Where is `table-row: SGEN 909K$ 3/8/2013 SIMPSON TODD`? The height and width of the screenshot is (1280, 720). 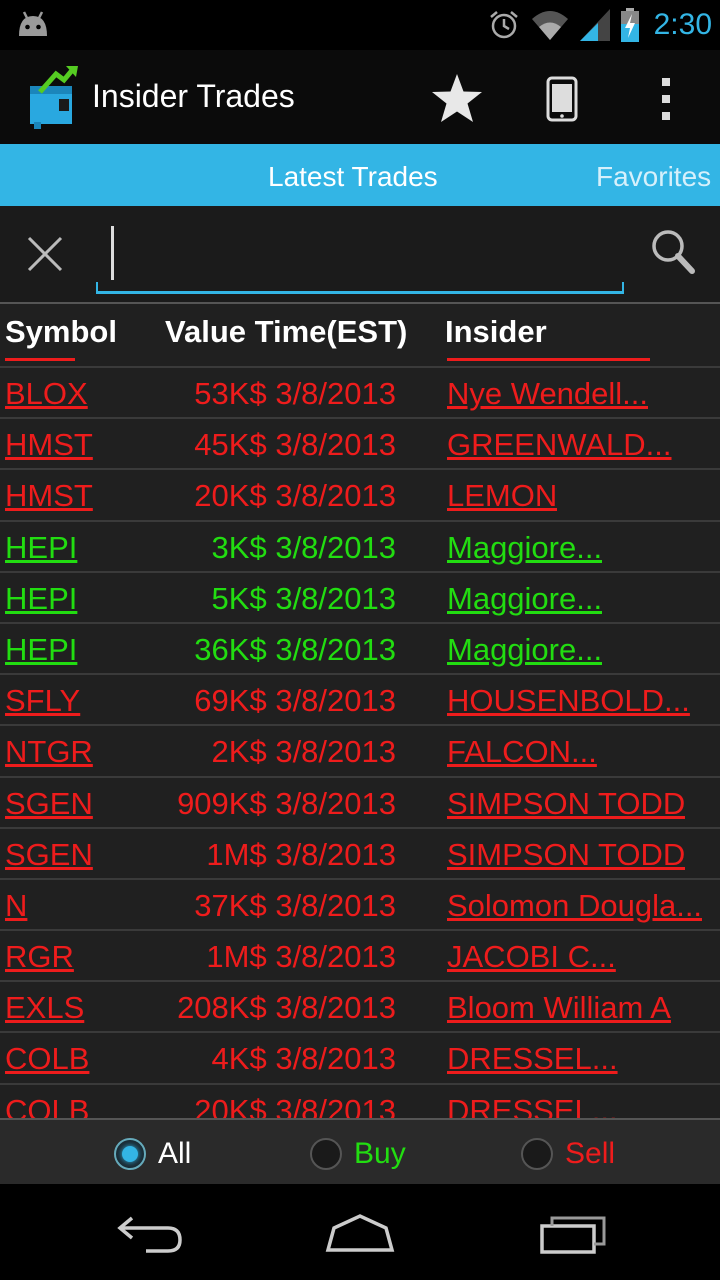
table-row: SGEN 909K$ 3/8/2013 SIMPSON TODD is located at coordinates (360, 801).